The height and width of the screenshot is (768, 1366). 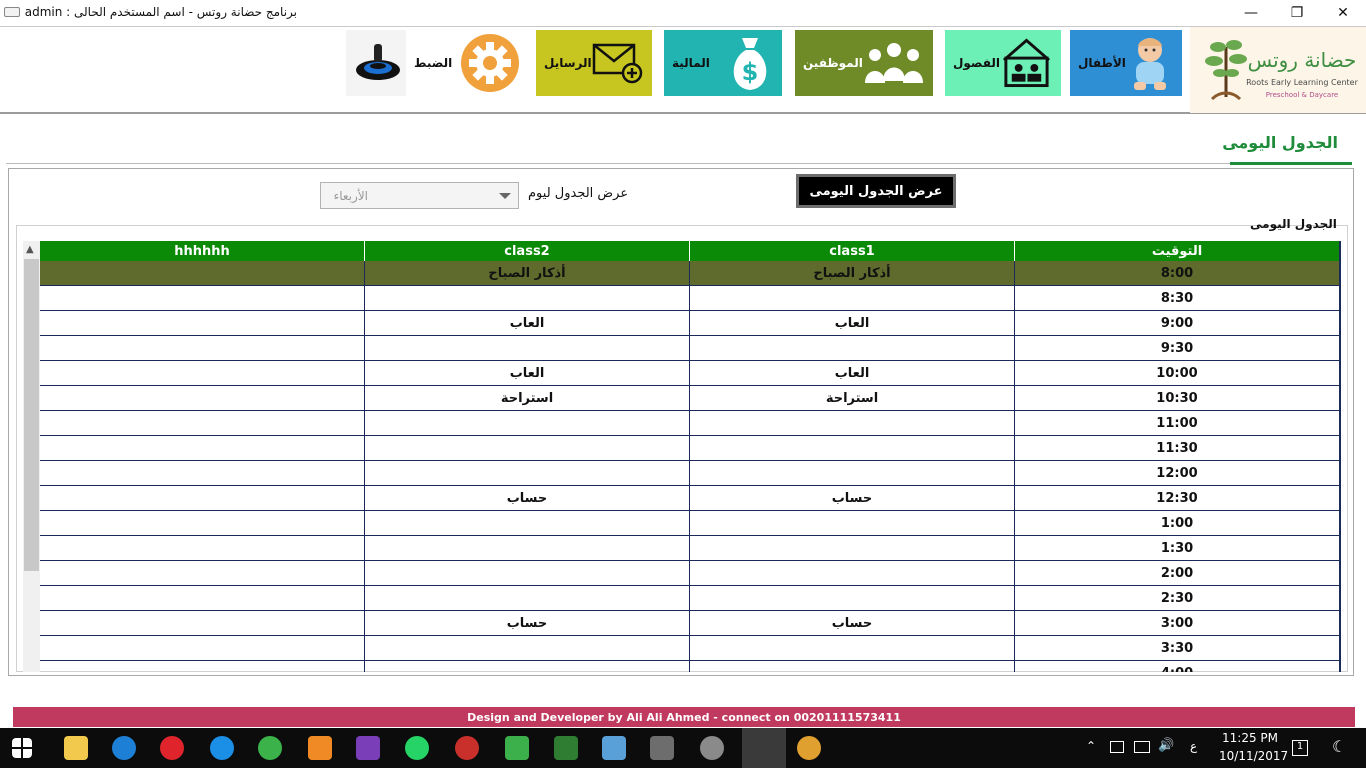 I want to click on children-tile: الأطفال, so click(x=1126, y=63).